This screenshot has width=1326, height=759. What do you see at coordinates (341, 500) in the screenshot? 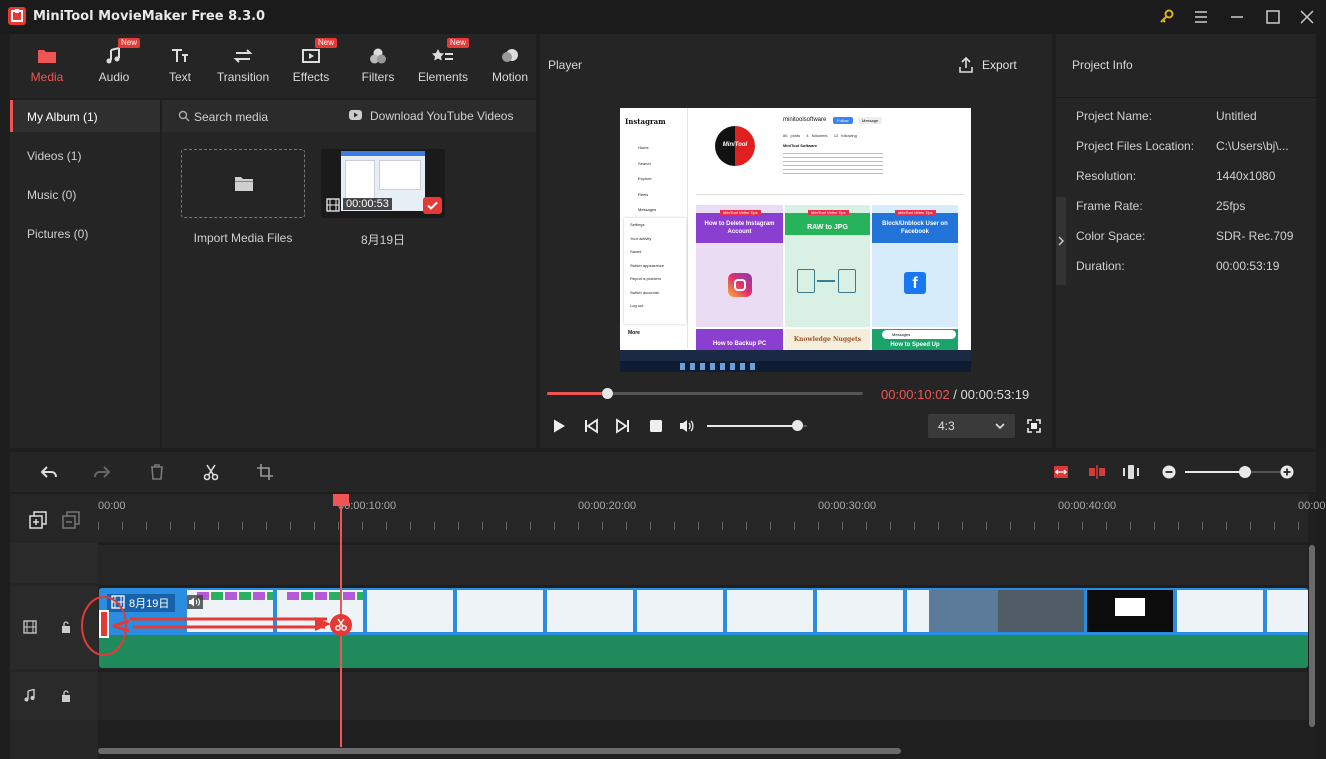
I see `playhead-handle` at bounding box center [341, 500].